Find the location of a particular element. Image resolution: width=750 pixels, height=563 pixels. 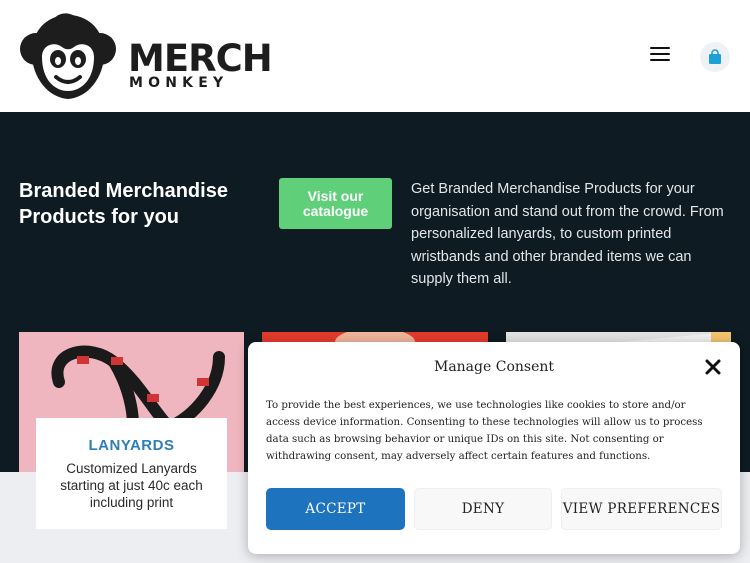

site-logo: MERCH MONKEY is located at coordinates (145, 57).